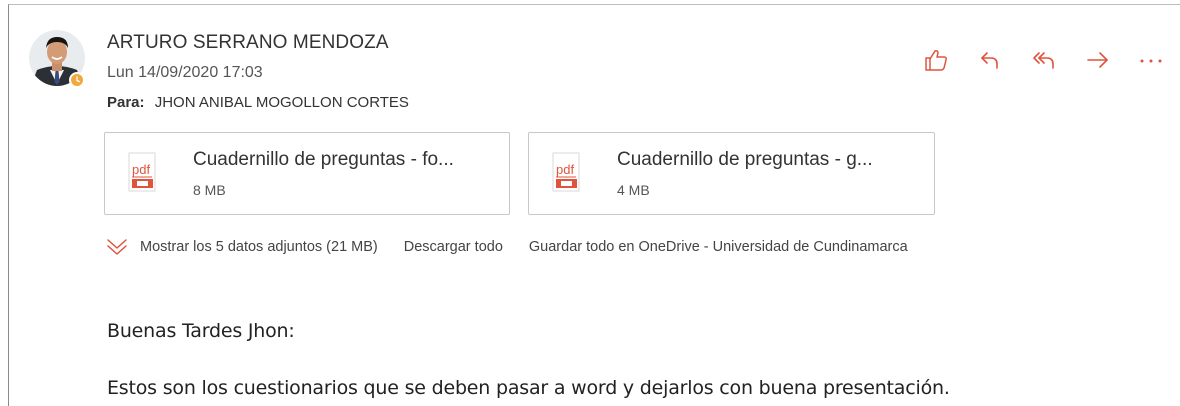 Image resolution: width=1180 pixels, height=406 pixels. Describe the element at coordinates (282, 102) in the screenshot. I see `recipient-name: JHON ANIBAL MOGOLLON CORTES` at that location.